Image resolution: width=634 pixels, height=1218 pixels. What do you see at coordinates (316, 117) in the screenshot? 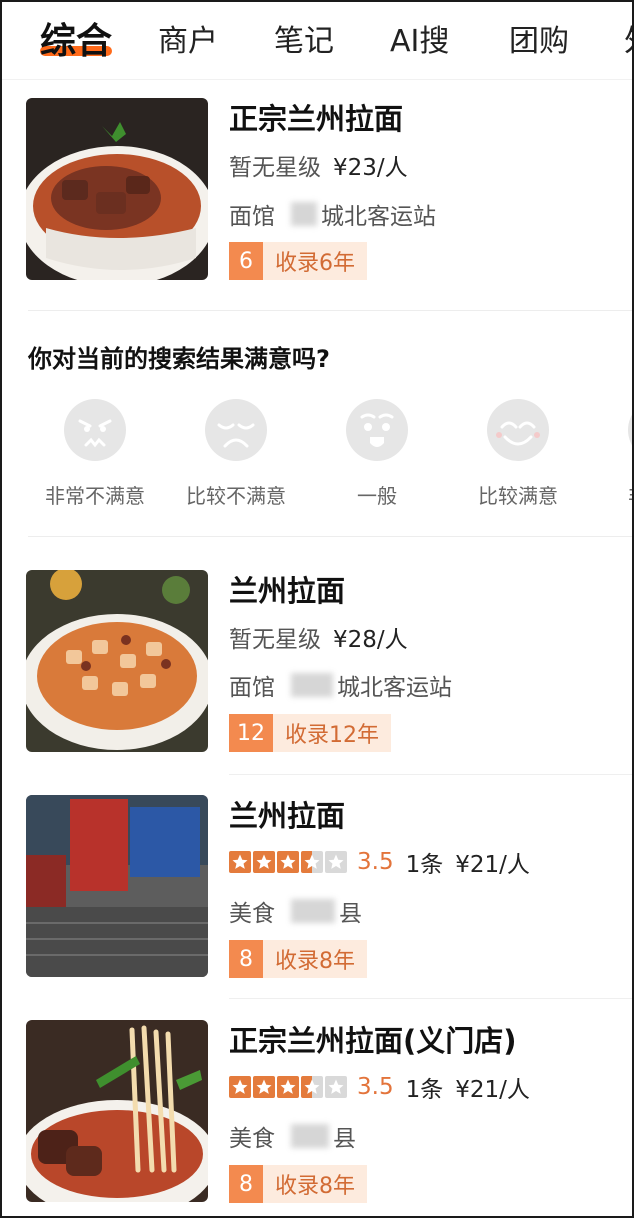
I see `shop-name: 正宗兰州拉面` at bounding box center [316, 117].